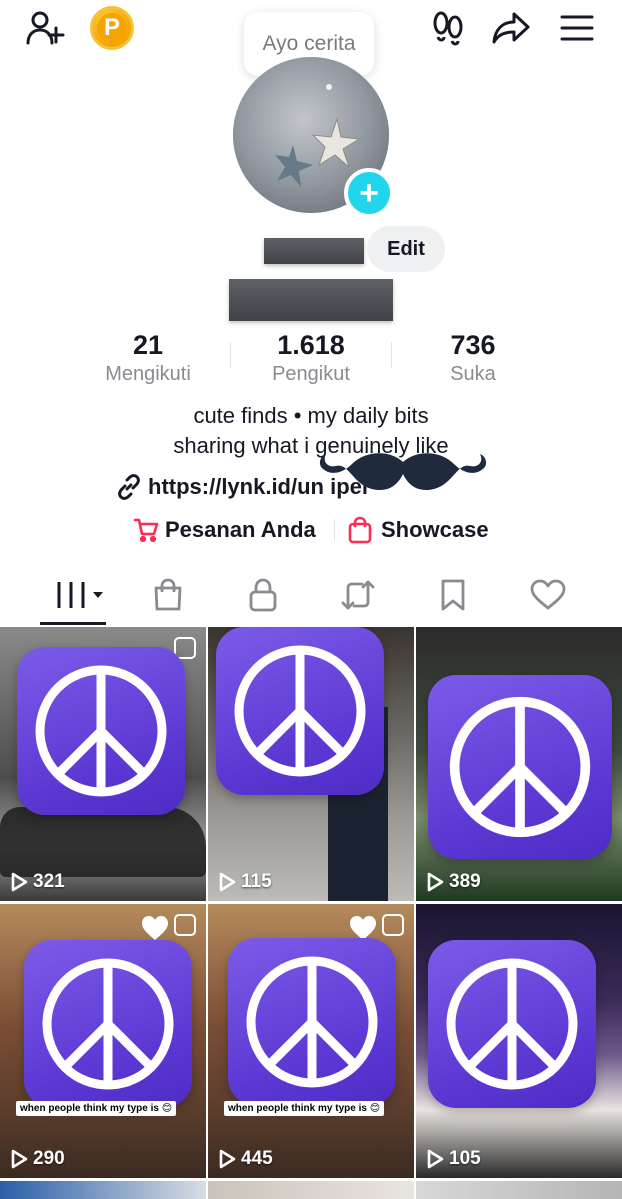  I want to click on plus-icon: +, so click(369, 193).